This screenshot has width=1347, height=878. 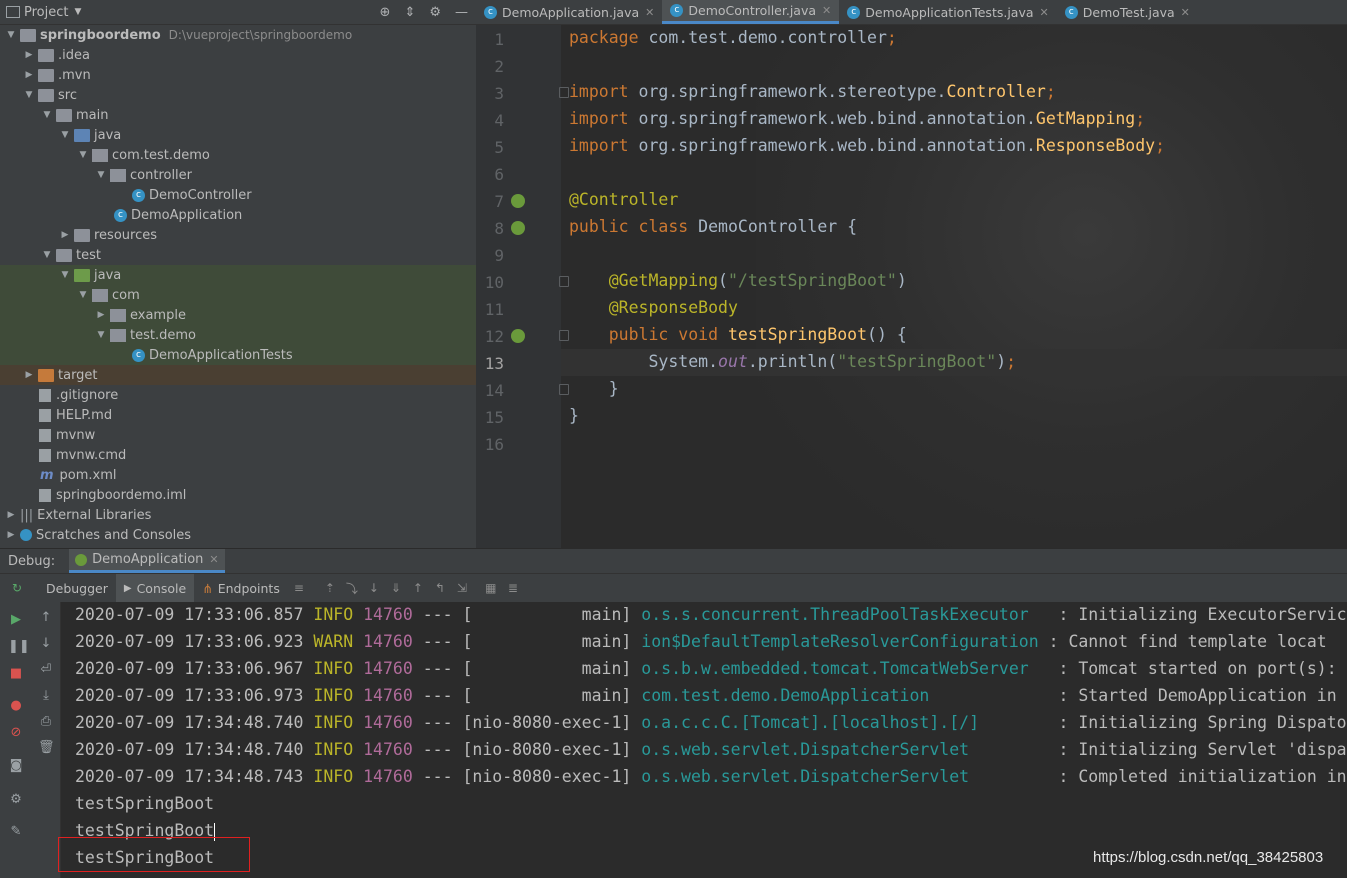 What do you see at coordinates (839, 641) in the screenshot?
I see `log-logger: ion$DefaultTemplateResolverConfiguration` at bounding box center [839, 641].